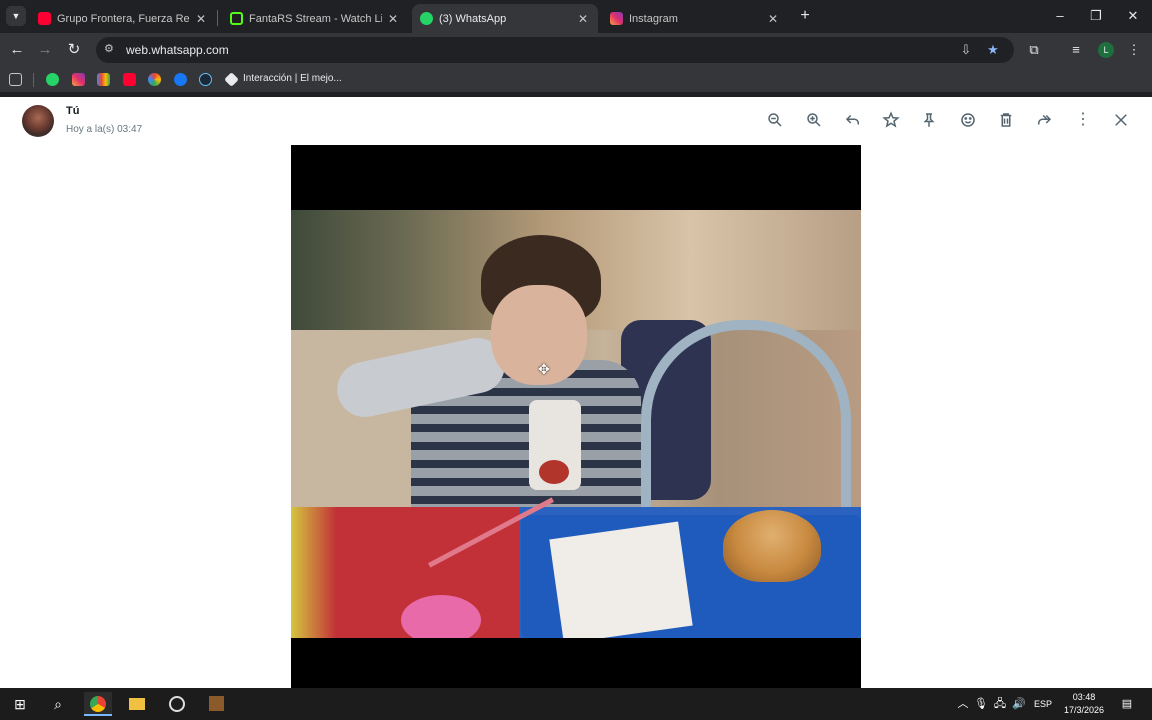  I want to click on react-emoji-icon, so click(968, 120).